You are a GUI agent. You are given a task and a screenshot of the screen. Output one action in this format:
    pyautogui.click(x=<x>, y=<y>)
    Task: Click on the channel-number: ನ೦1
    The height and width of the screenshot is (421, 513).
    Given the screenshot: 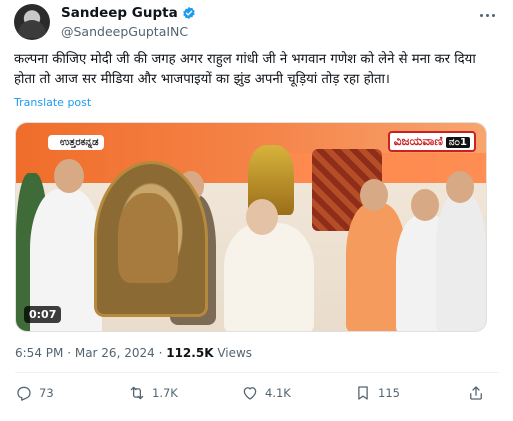 What is the action you would take?
    pyautogui.click(x=457, y=142)
    